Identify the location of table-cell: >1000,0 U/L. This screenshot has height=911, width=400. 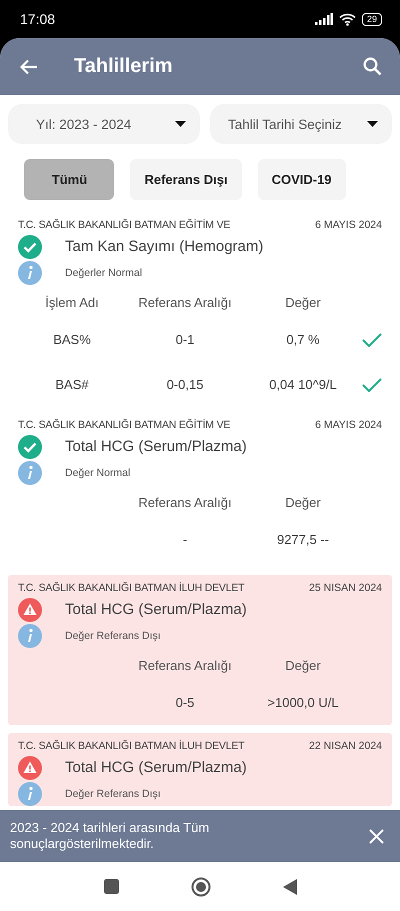
(303, 702).